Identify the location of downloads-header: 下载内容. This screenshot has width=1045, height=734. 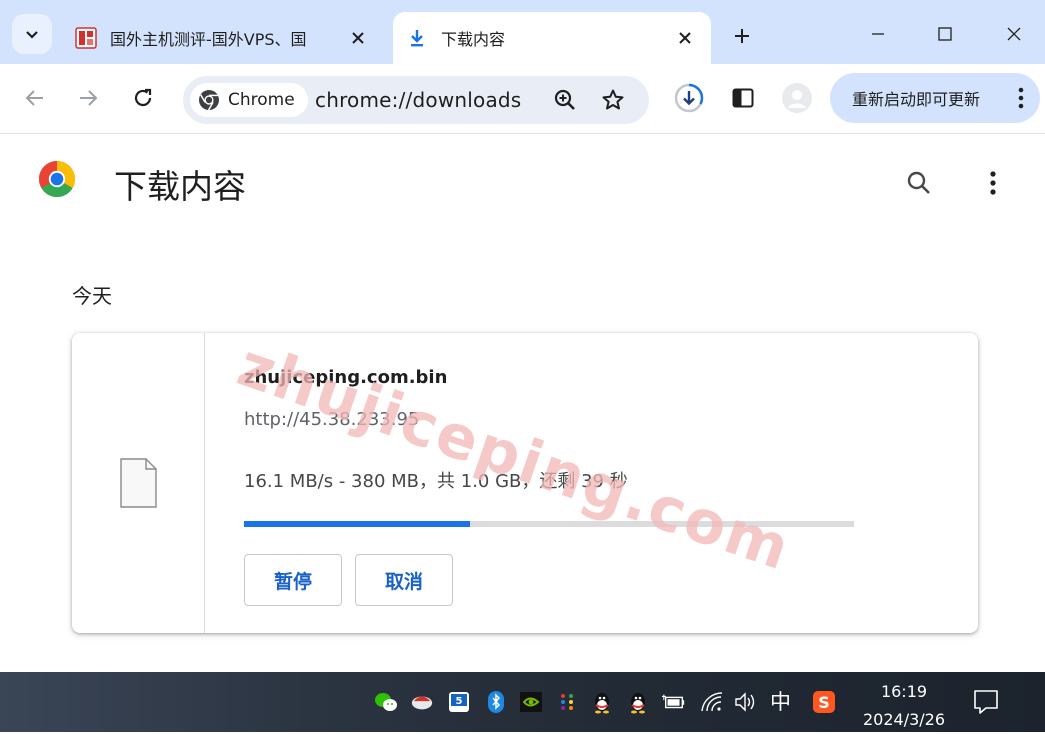
(522, 180).